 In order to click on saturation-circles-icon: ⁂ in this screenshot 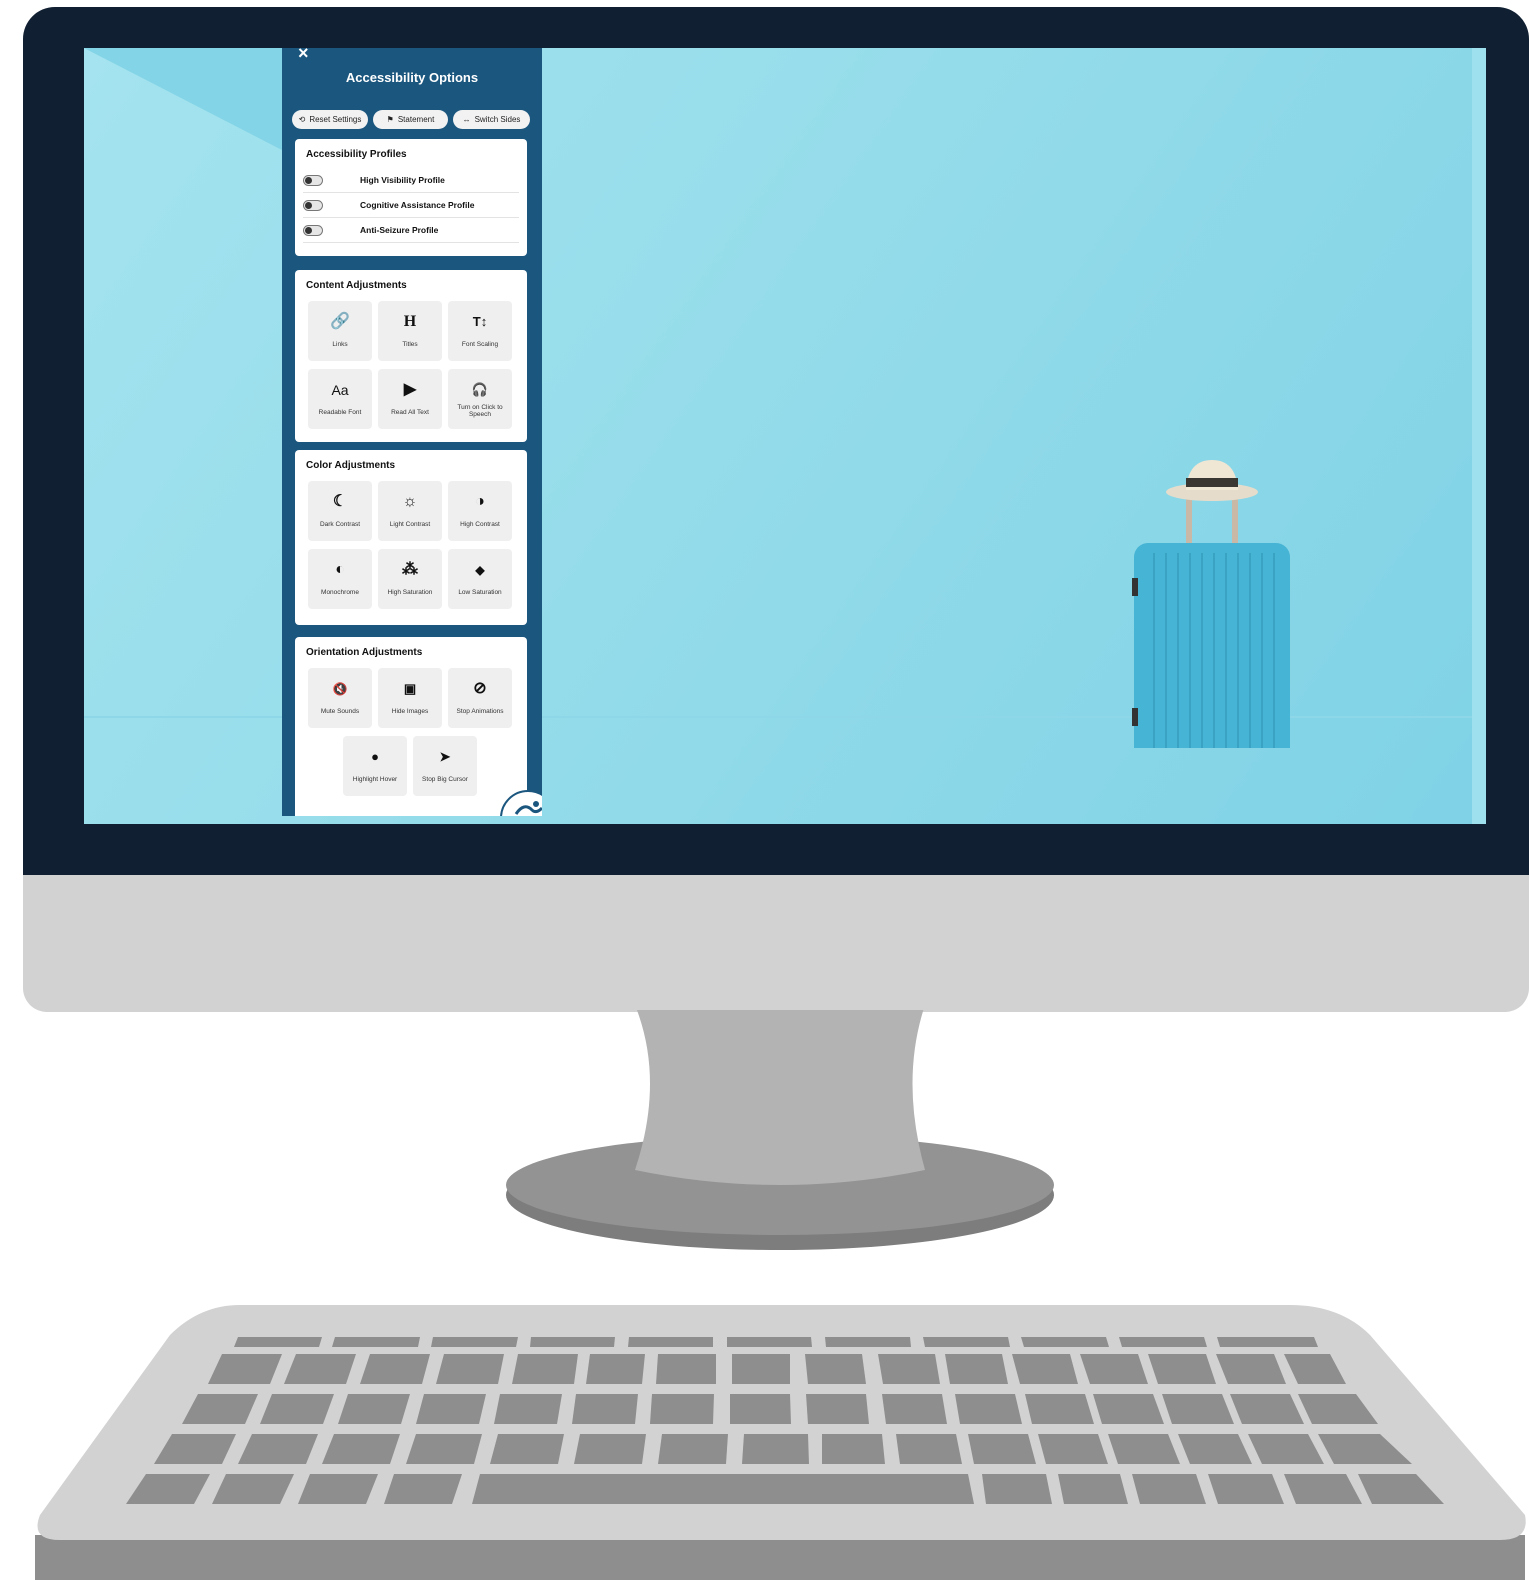, I will do `click(410, 569)`.